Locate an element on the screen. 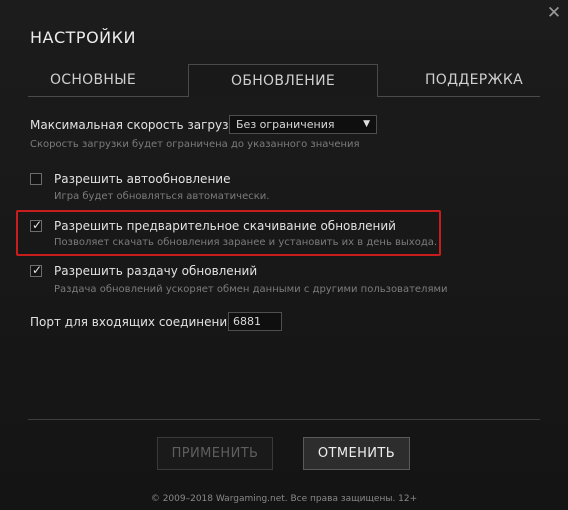  seed-updates-label: Разрешить раздачу обновлений is located at coordinates (156, 271).